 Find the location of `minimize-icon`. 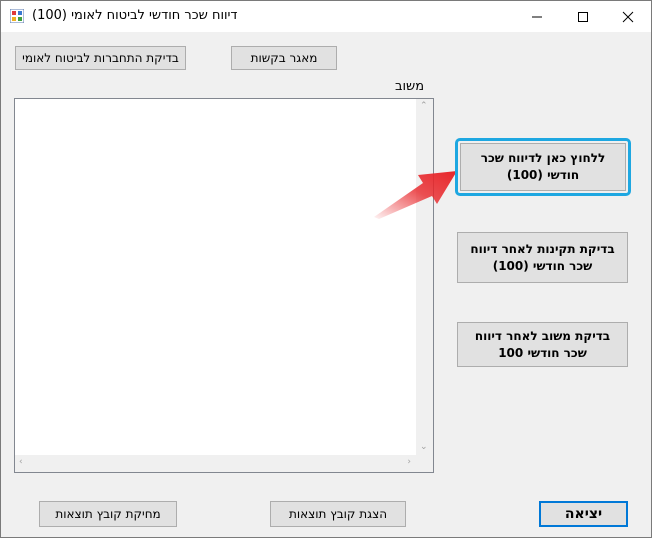

minimize-icon is located at coordinates (537, 16).